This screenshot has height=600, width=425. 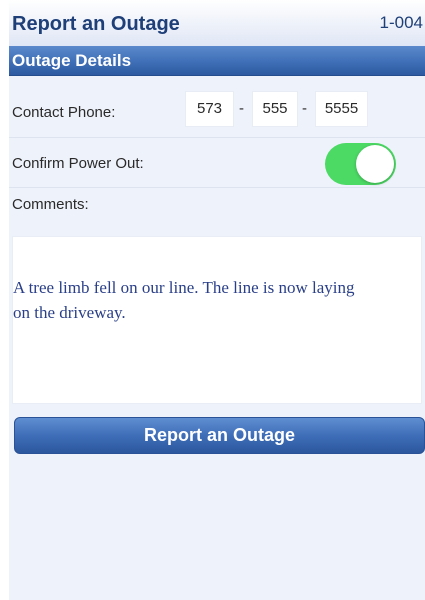 I want to click on confirm-power-out-label: Confirm Power Out:, so click(x=78, y=163).